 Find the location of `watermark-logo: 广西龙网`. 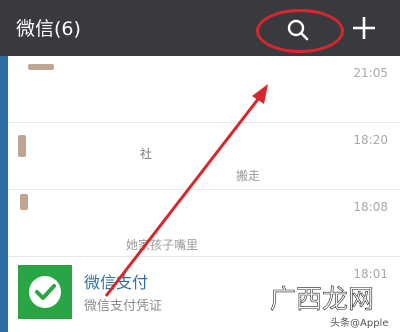

watermark-logo: 广西龙网 is located at coordinates (322, 300).